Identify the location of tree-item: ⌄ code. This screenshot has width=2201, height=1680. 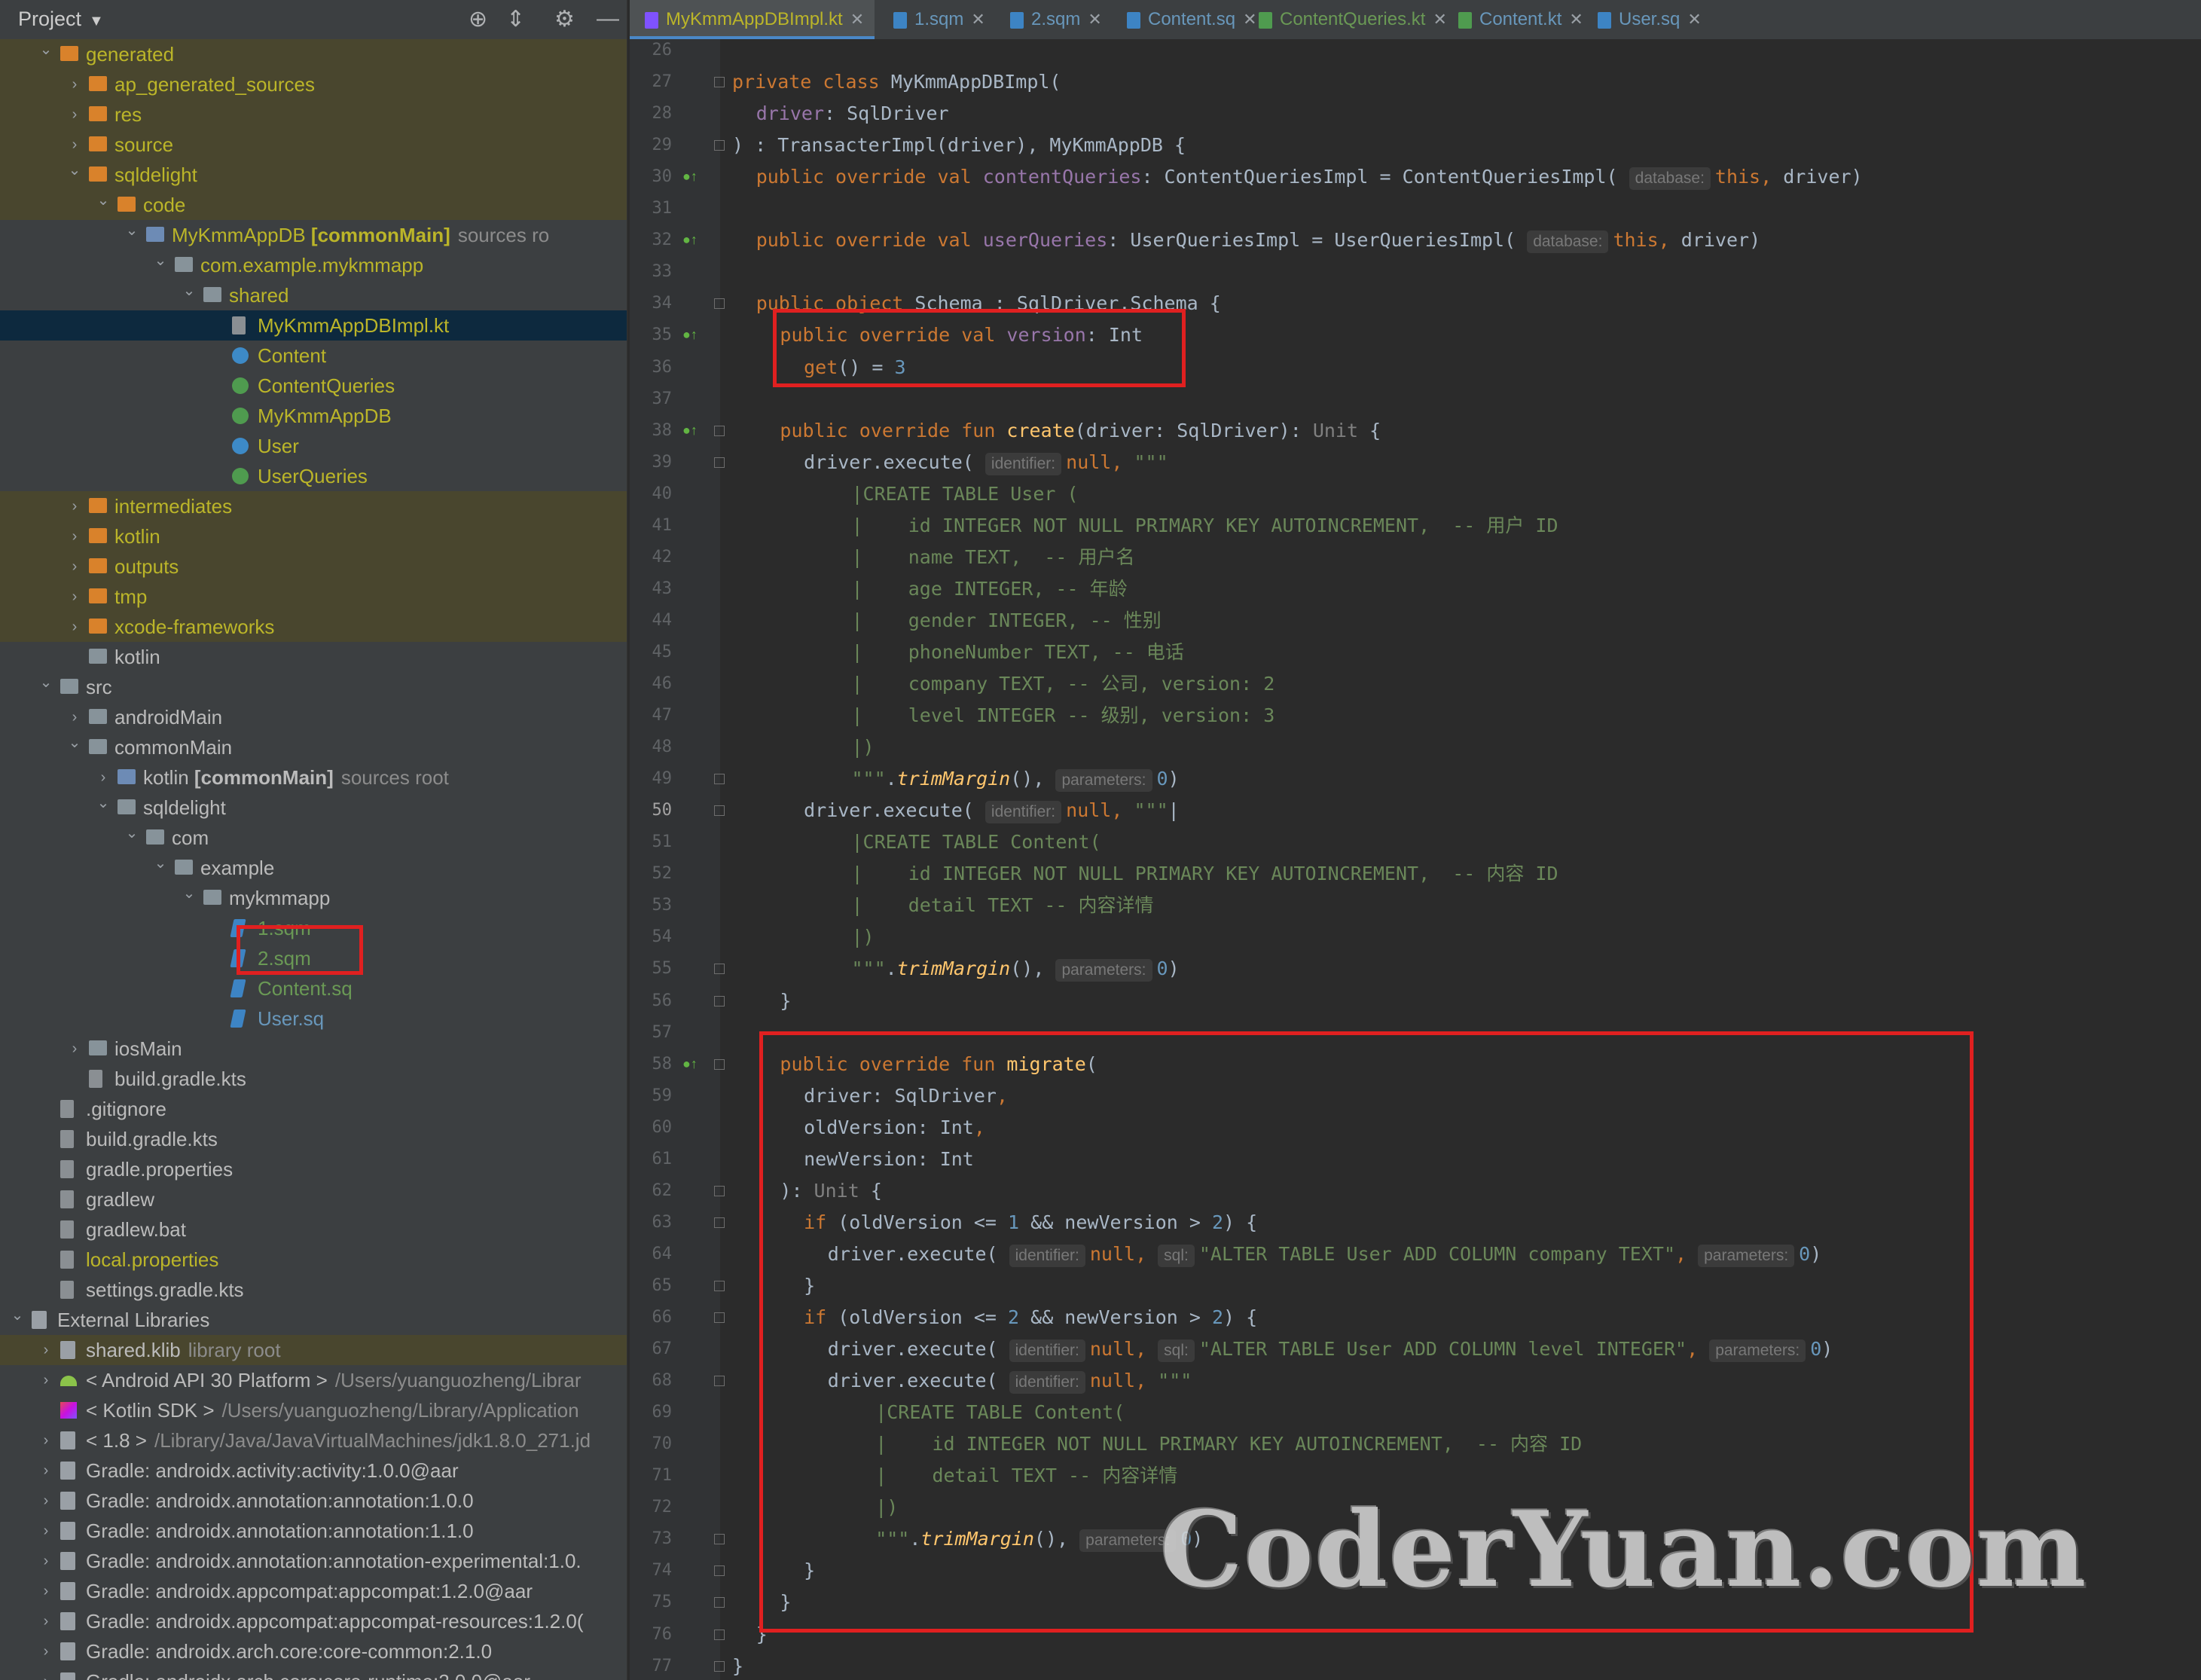
(313, 205).